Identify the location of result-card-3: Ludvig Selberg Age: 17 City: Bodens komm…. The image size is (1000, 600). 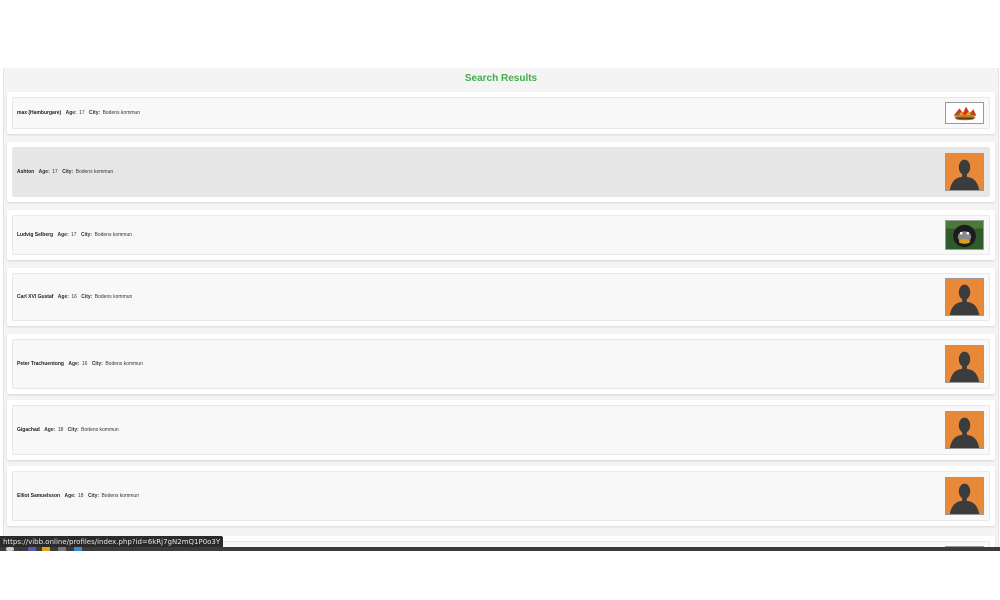
(501, 235).